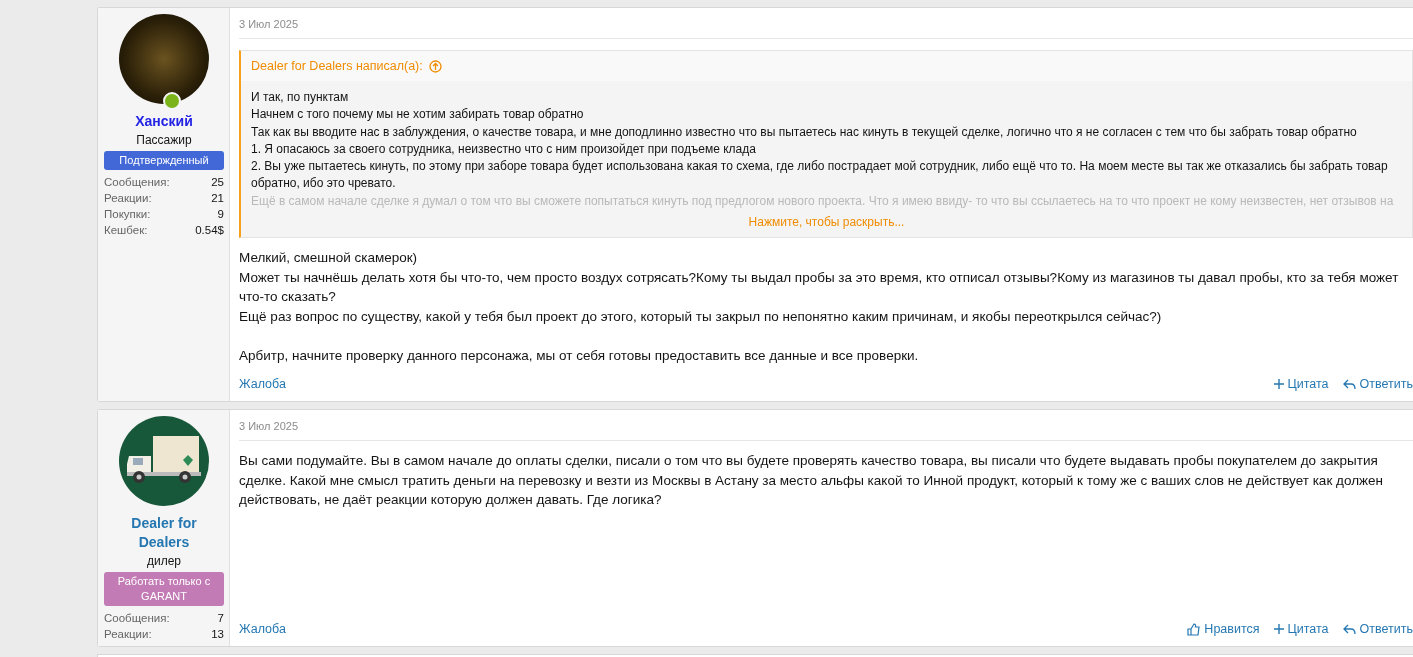  I want to click on stat-label: Покупки:, so click(127, 214).